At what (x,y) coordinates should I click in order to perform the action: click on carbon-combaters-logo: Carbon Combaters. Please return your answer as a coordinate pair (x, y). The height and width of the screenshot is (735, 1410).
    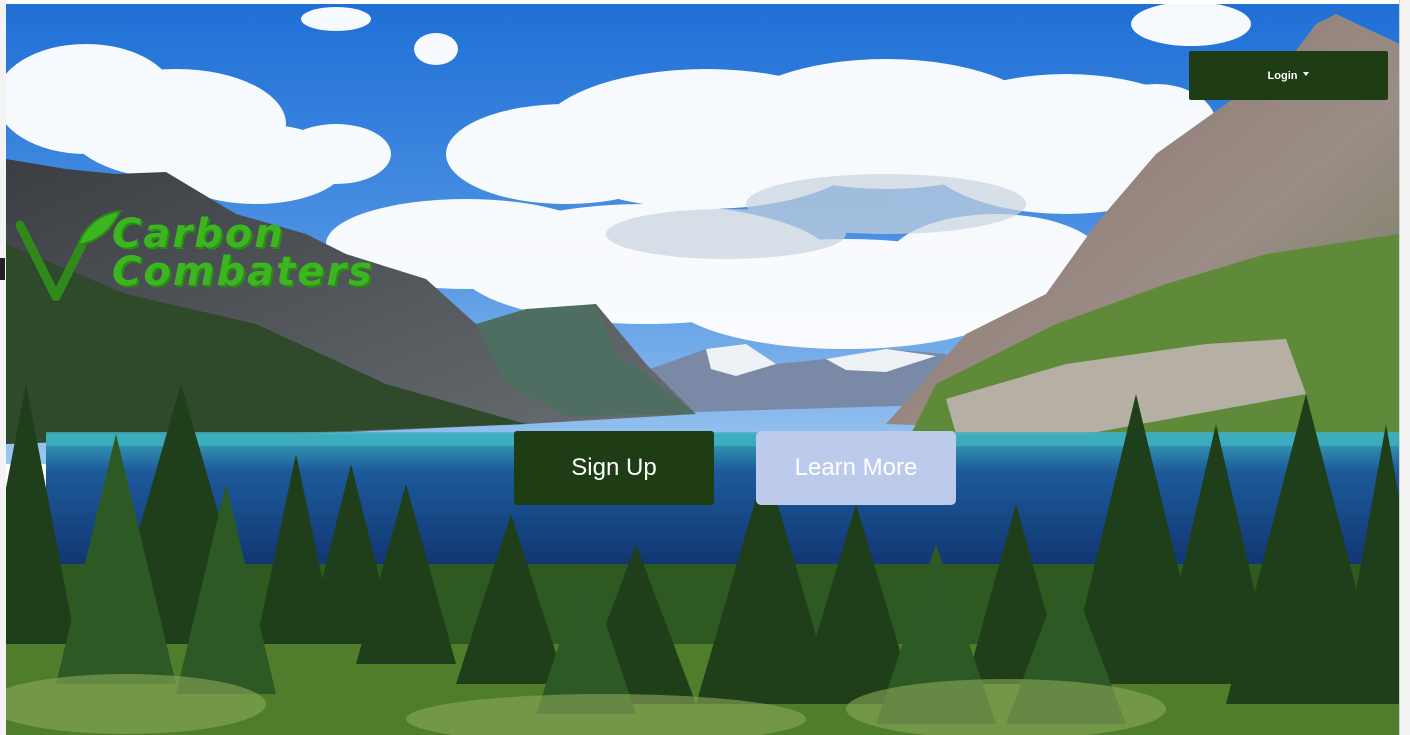
    Looking at the image, I should click on (256, 253).